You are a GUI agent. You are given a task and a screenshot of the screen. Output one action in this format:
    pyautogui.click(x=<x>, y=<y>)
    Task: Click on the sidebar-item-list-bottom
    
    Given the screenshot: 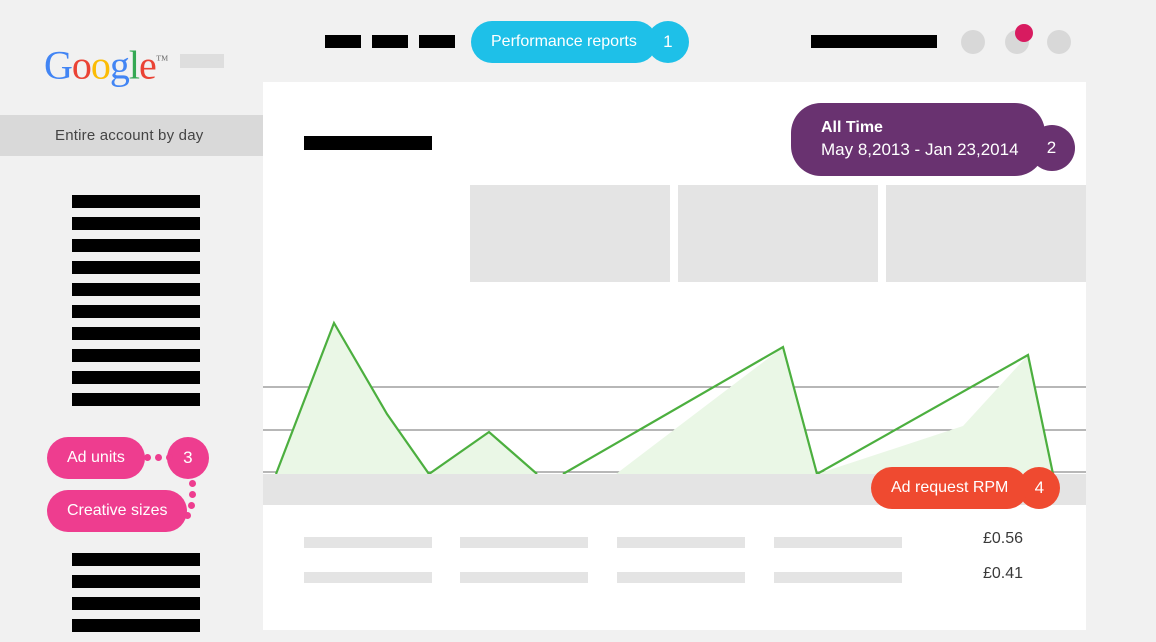 What is the action you would take?
    pyautogui.click(x=136, y=597)
    